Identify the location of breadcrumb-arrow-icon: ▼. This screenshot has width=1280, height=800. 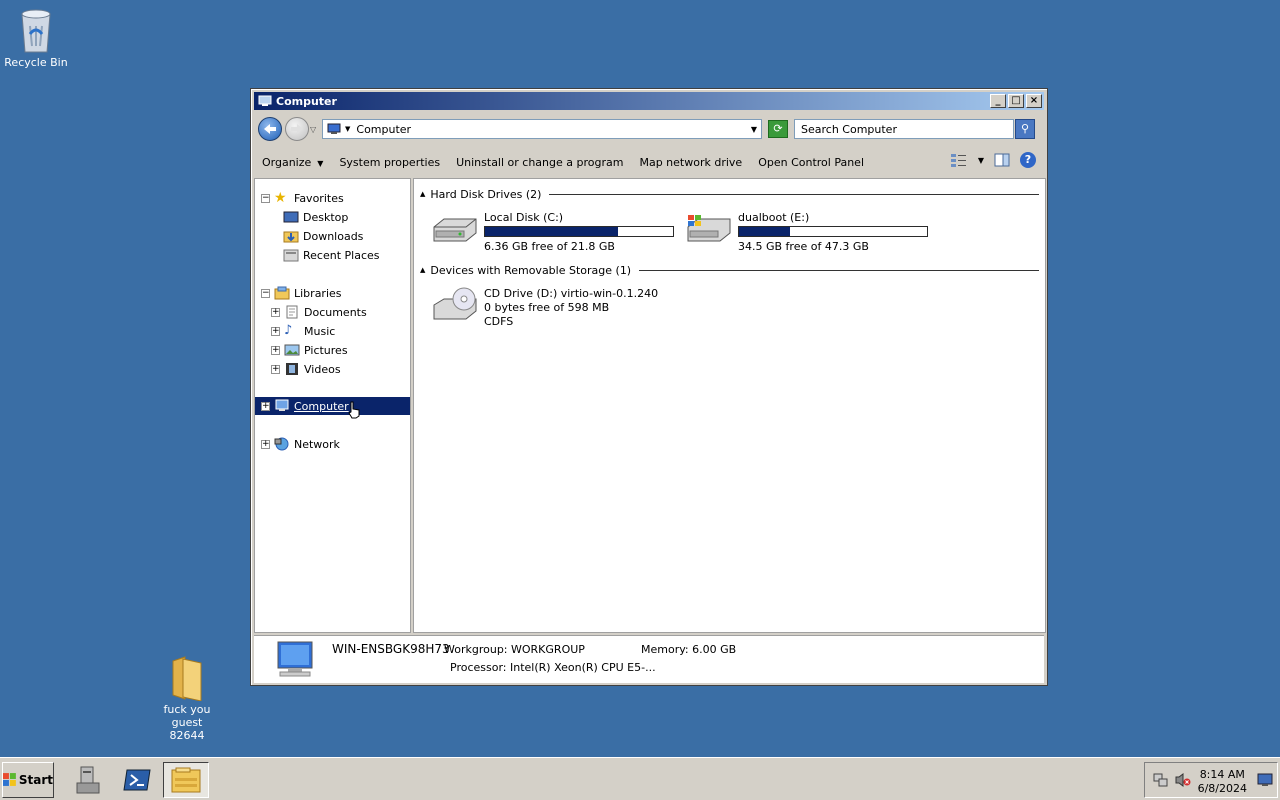
(347, 129).